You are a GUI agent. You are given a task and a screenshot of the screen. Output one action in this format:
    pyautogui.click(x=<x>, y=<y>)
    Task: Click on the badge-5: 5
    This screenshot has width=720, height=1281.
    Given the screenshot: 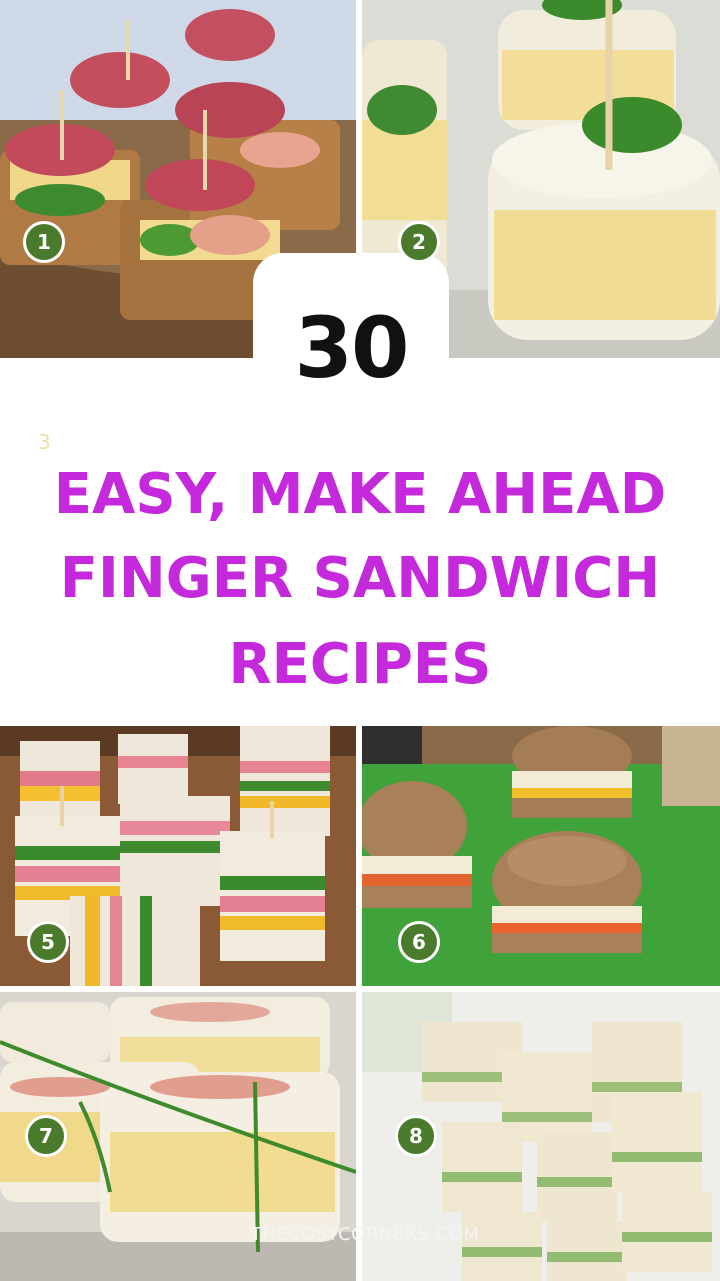 What is the action you would take?
    pyautogui.click(x=48, y=942)
    